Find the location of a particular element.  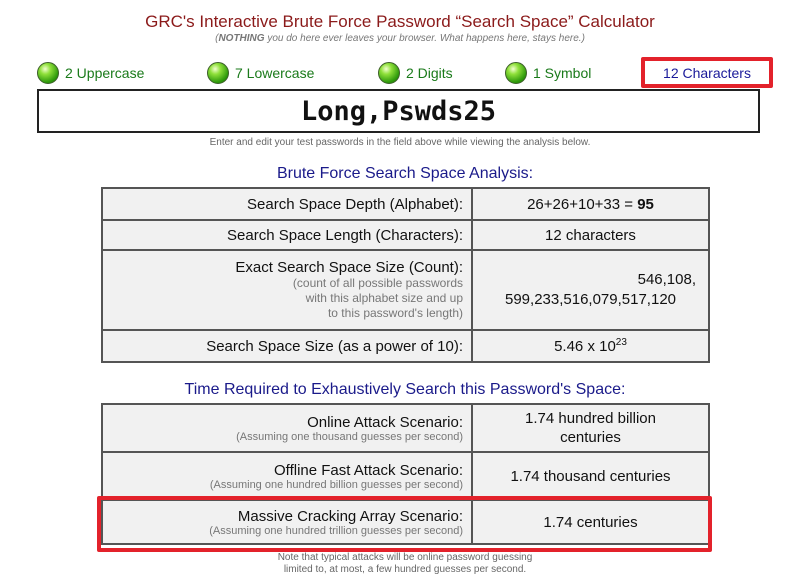

online-value-line-1: 1.74 hundred billion is located at coordinates (590, 418).